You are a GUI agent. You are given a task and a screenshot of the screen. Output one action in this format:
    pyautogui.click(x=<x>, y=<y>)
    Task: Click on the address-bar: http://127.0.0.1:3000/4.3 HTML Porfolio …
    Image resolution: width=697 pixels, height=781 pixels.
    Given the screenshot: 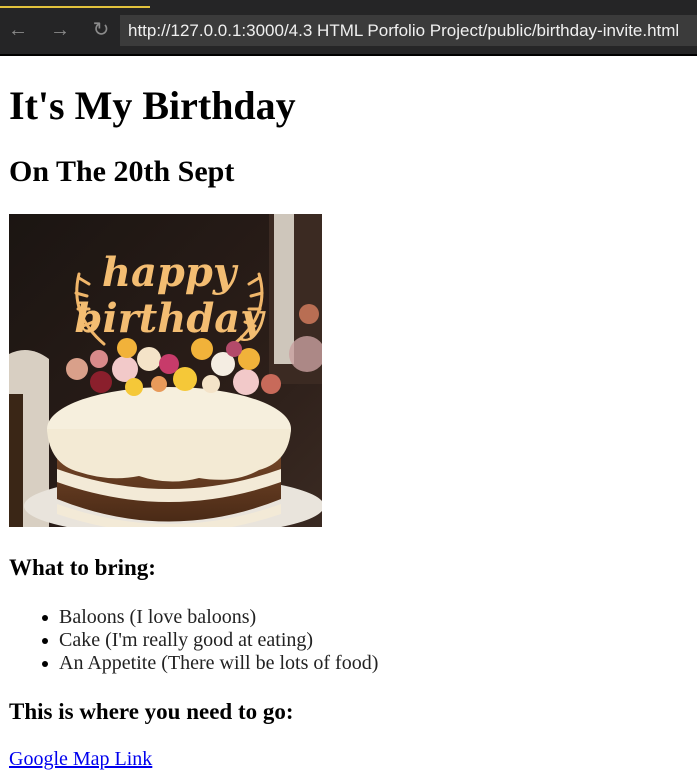 What is the action you would take?
    pyautogui.click(x=408, y=30)
    